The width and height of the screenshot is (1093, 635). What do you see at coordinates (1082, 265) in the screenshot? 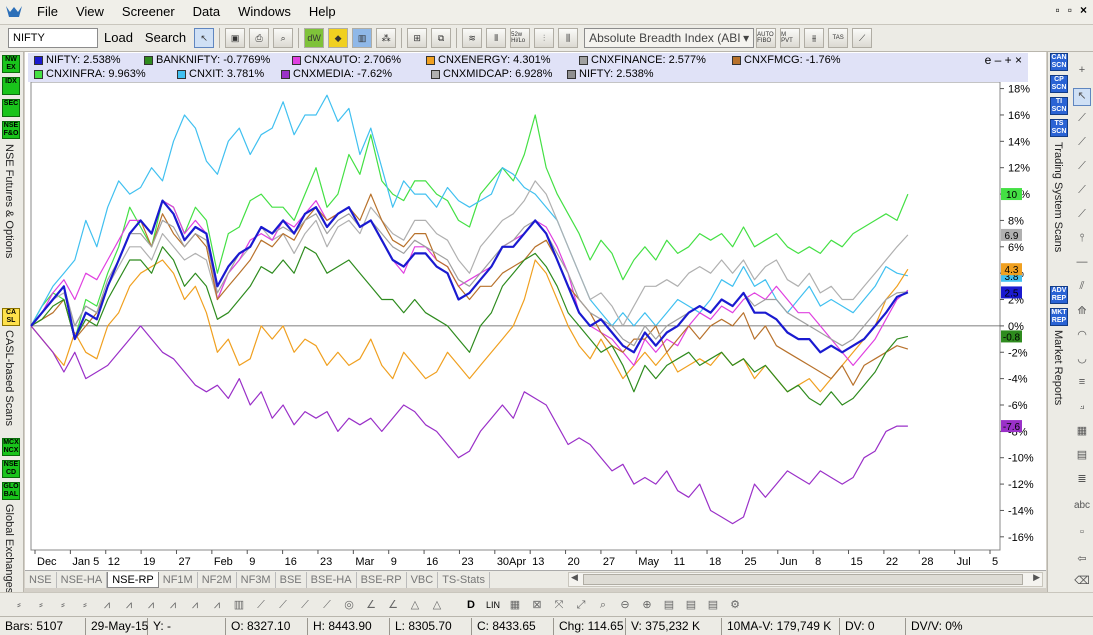
I see `horizontal-line-icon: —` at bounding box center [1082, 265].